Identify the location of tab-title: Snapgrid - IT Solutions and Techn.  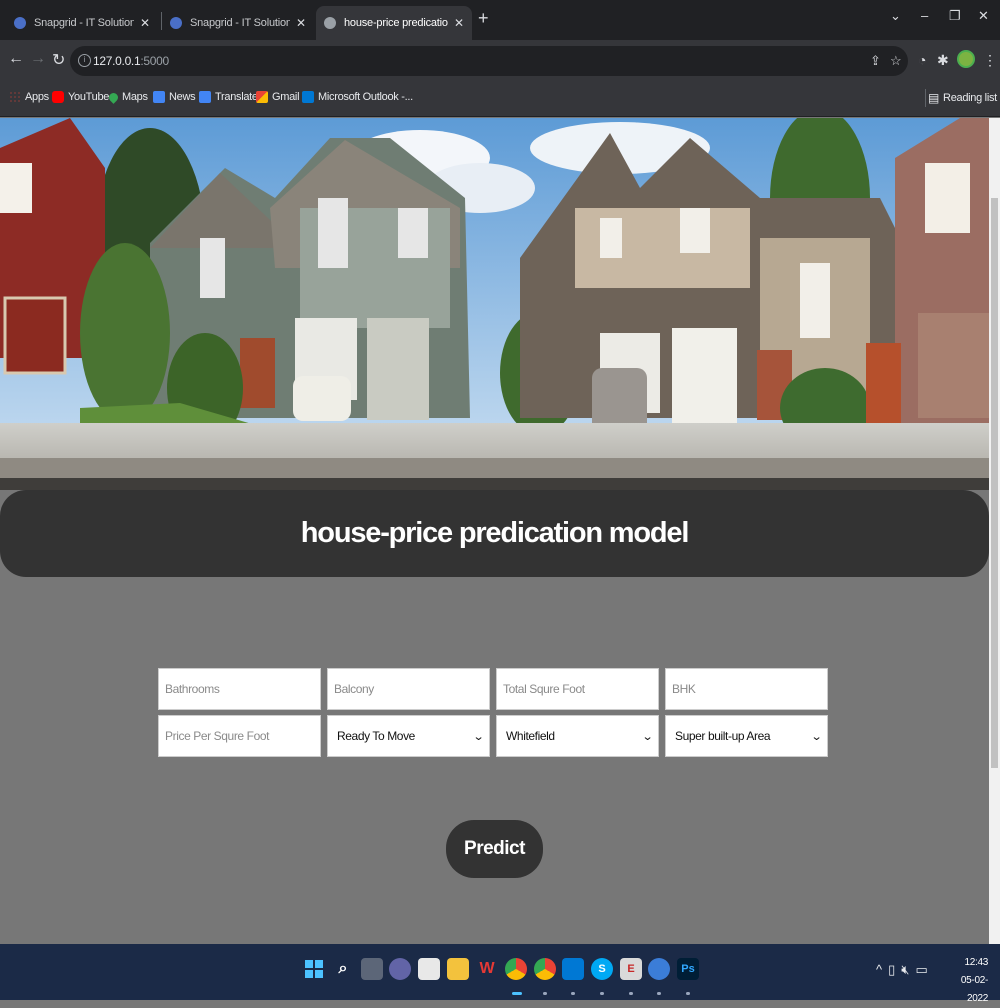
(84, 23).